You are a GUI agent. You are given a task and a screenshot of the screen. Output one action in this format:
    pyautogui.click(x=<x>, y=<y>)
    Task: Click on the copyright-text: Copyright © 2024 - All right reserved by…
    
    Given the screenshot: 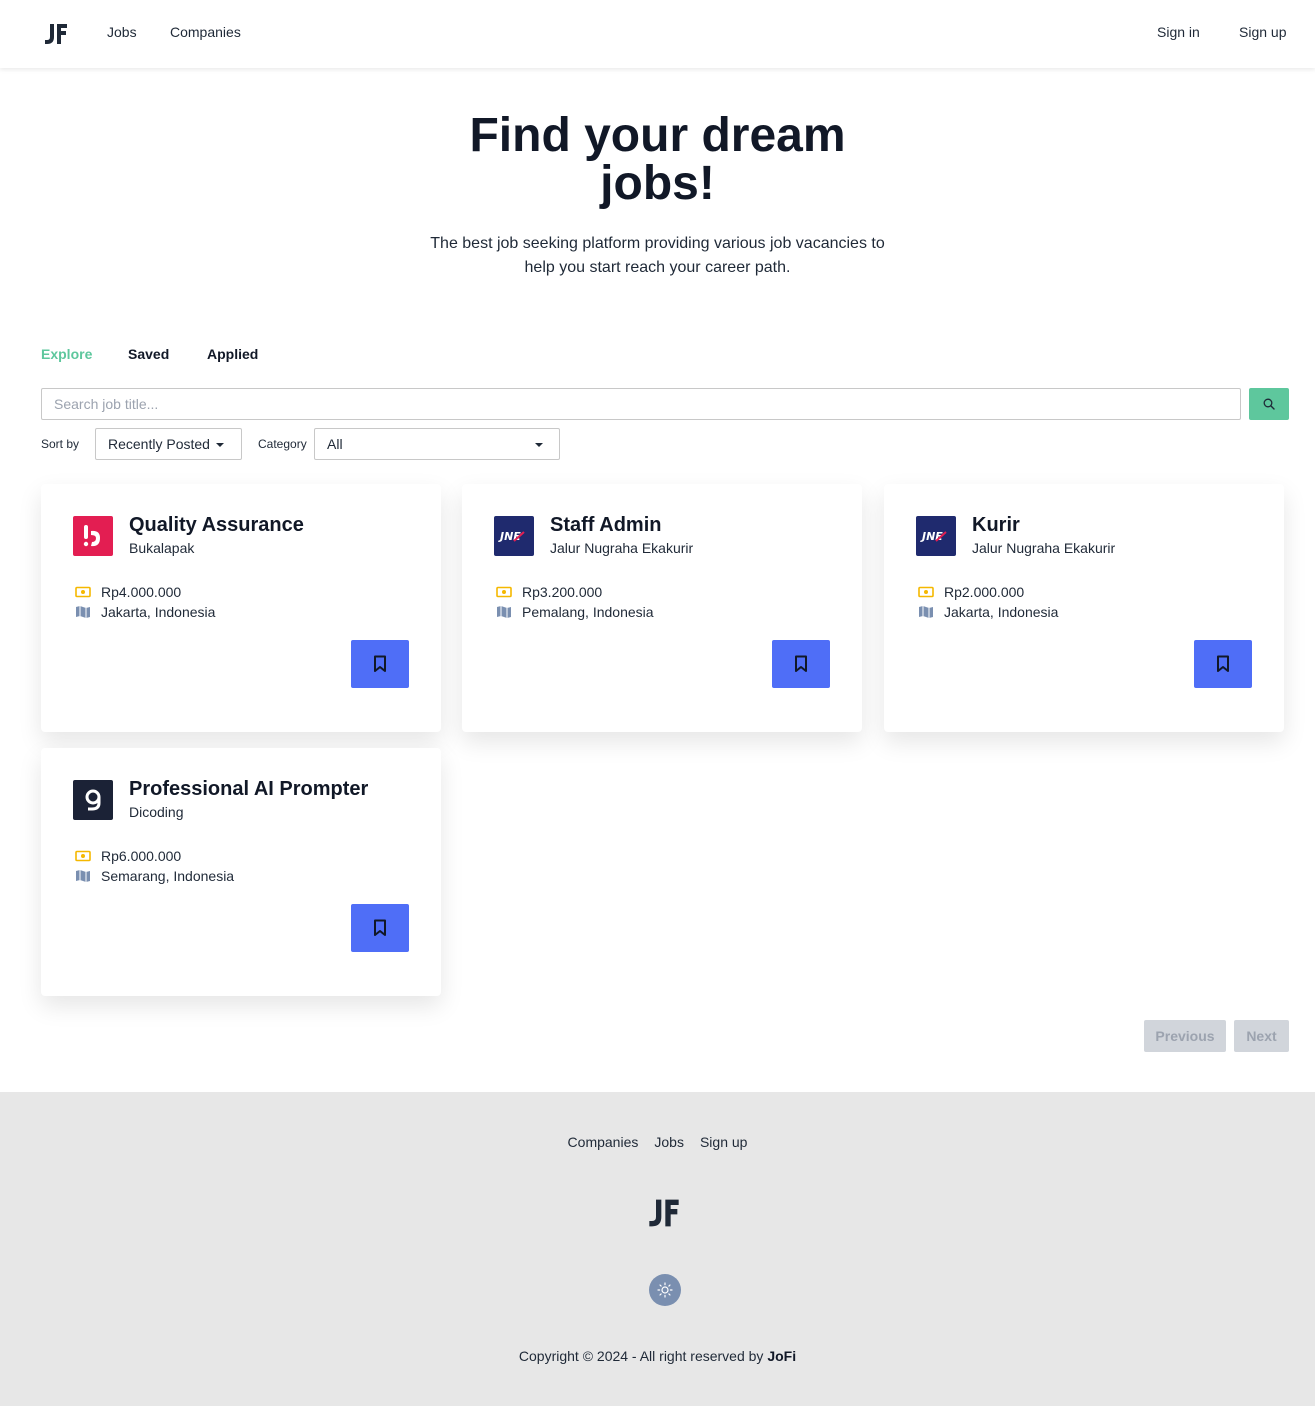 What is the action you would take?
    pyautogui.click(x=657, y=1356)
    